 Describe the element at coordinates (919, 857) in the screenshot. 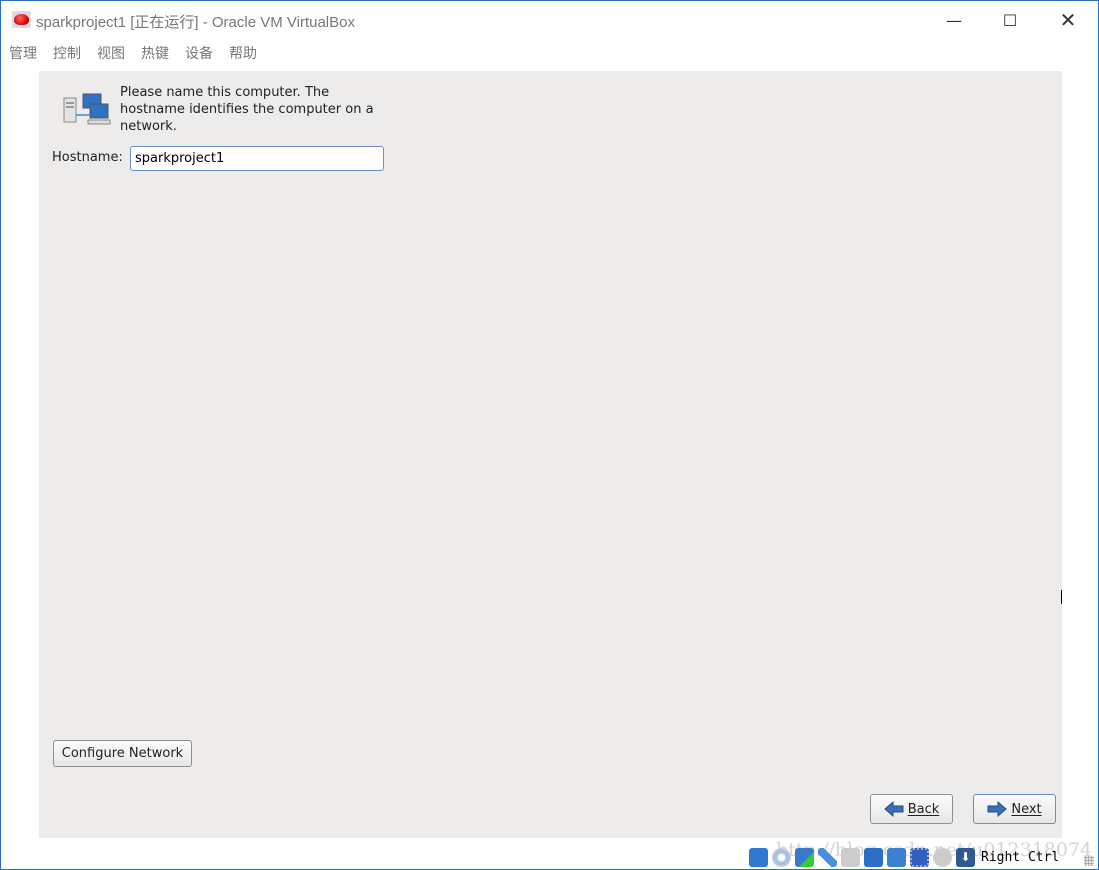

I see `cpu-icon` at that location.